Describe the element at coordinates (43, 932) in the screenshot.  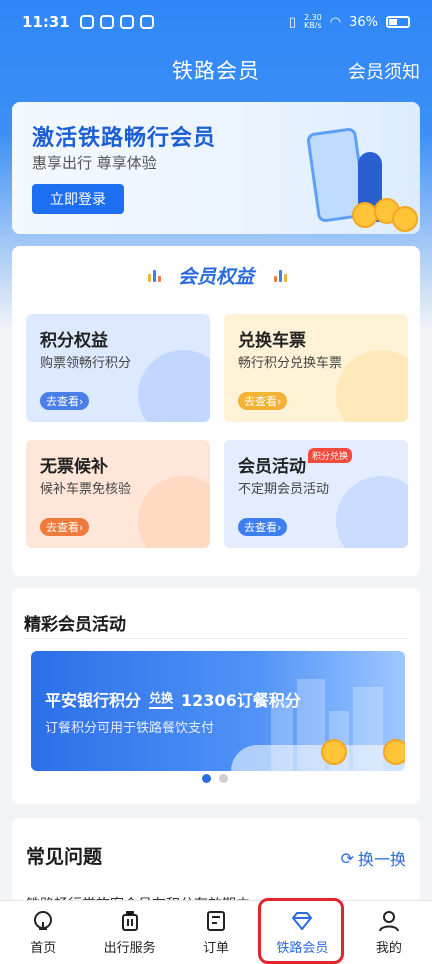
I see `tab-home: 首页` at that location.